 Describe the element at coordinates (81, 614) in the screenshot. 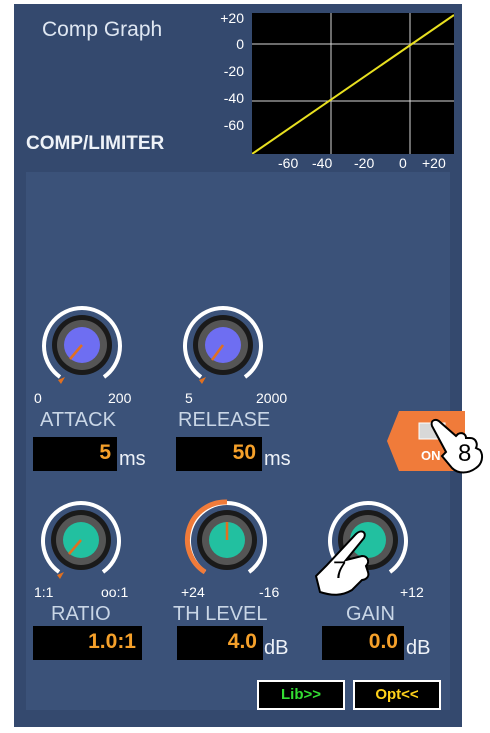

I see `ratio-label: RATIO` at that location.